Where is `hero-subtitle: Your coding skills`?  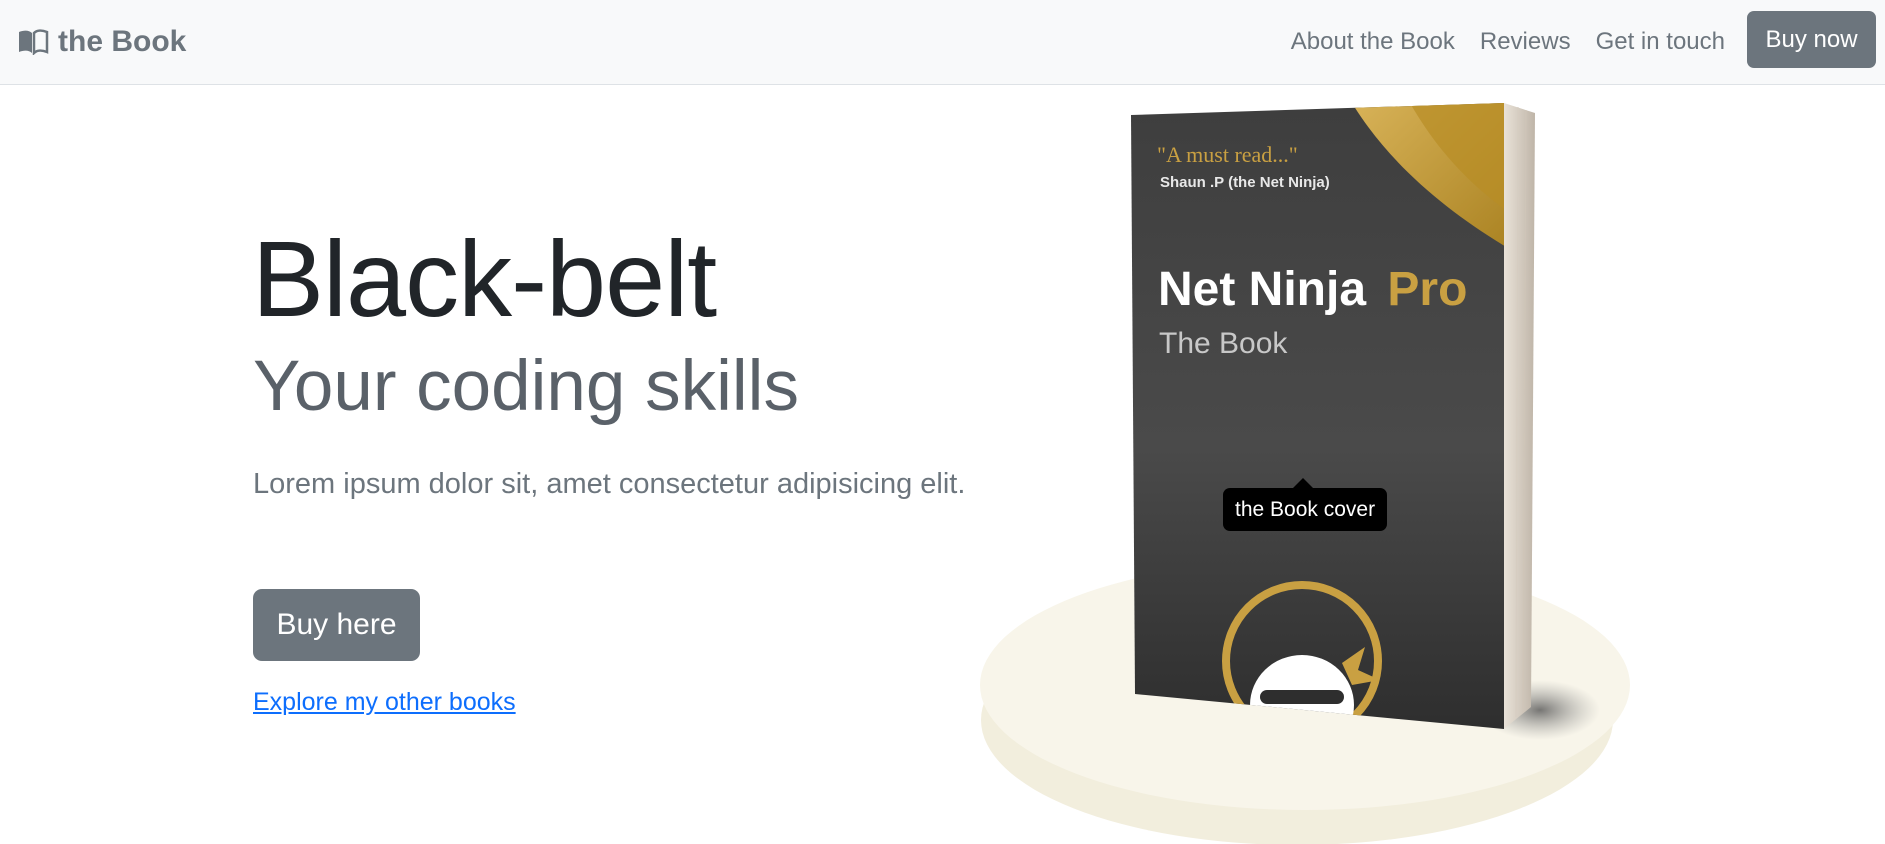
hero-subtitle: Your coding skills is located at coordinates (526, 386).